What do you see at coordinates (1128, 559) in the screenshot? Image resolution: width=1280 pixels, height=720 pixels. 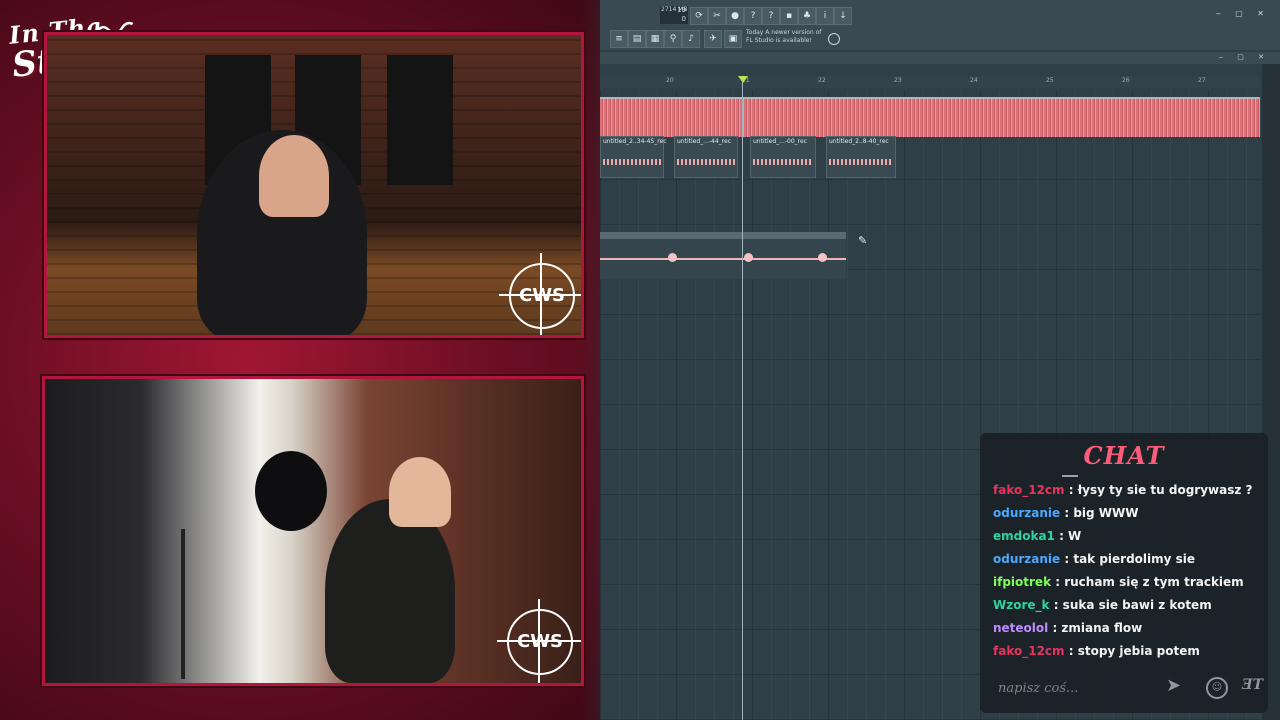 I see `chat-text: : tak pierdolimy sie` at bounding box center [1128, 559].